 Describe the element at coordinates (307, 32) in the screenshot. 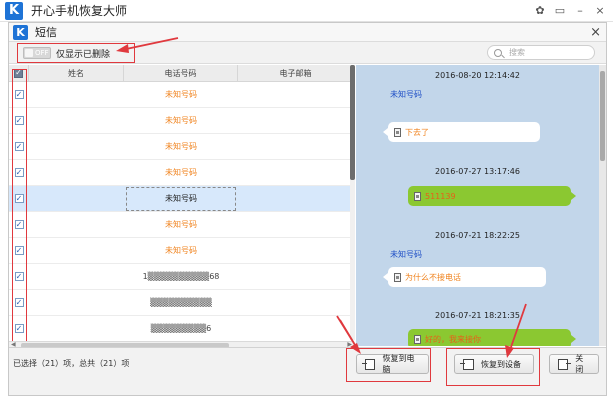

I see `dialog-header: K 短信 ×` at that location.